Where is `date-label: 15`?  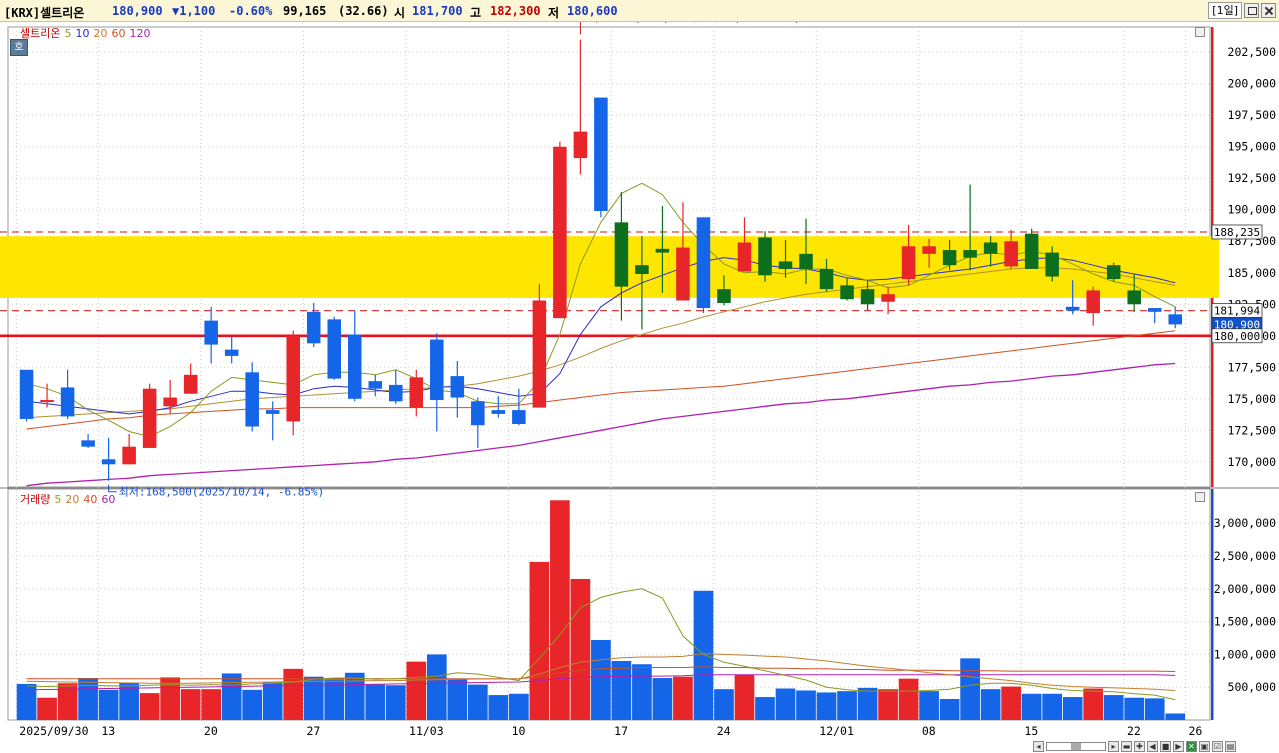
date-label: 15 is located at coordinates (1031, 731).